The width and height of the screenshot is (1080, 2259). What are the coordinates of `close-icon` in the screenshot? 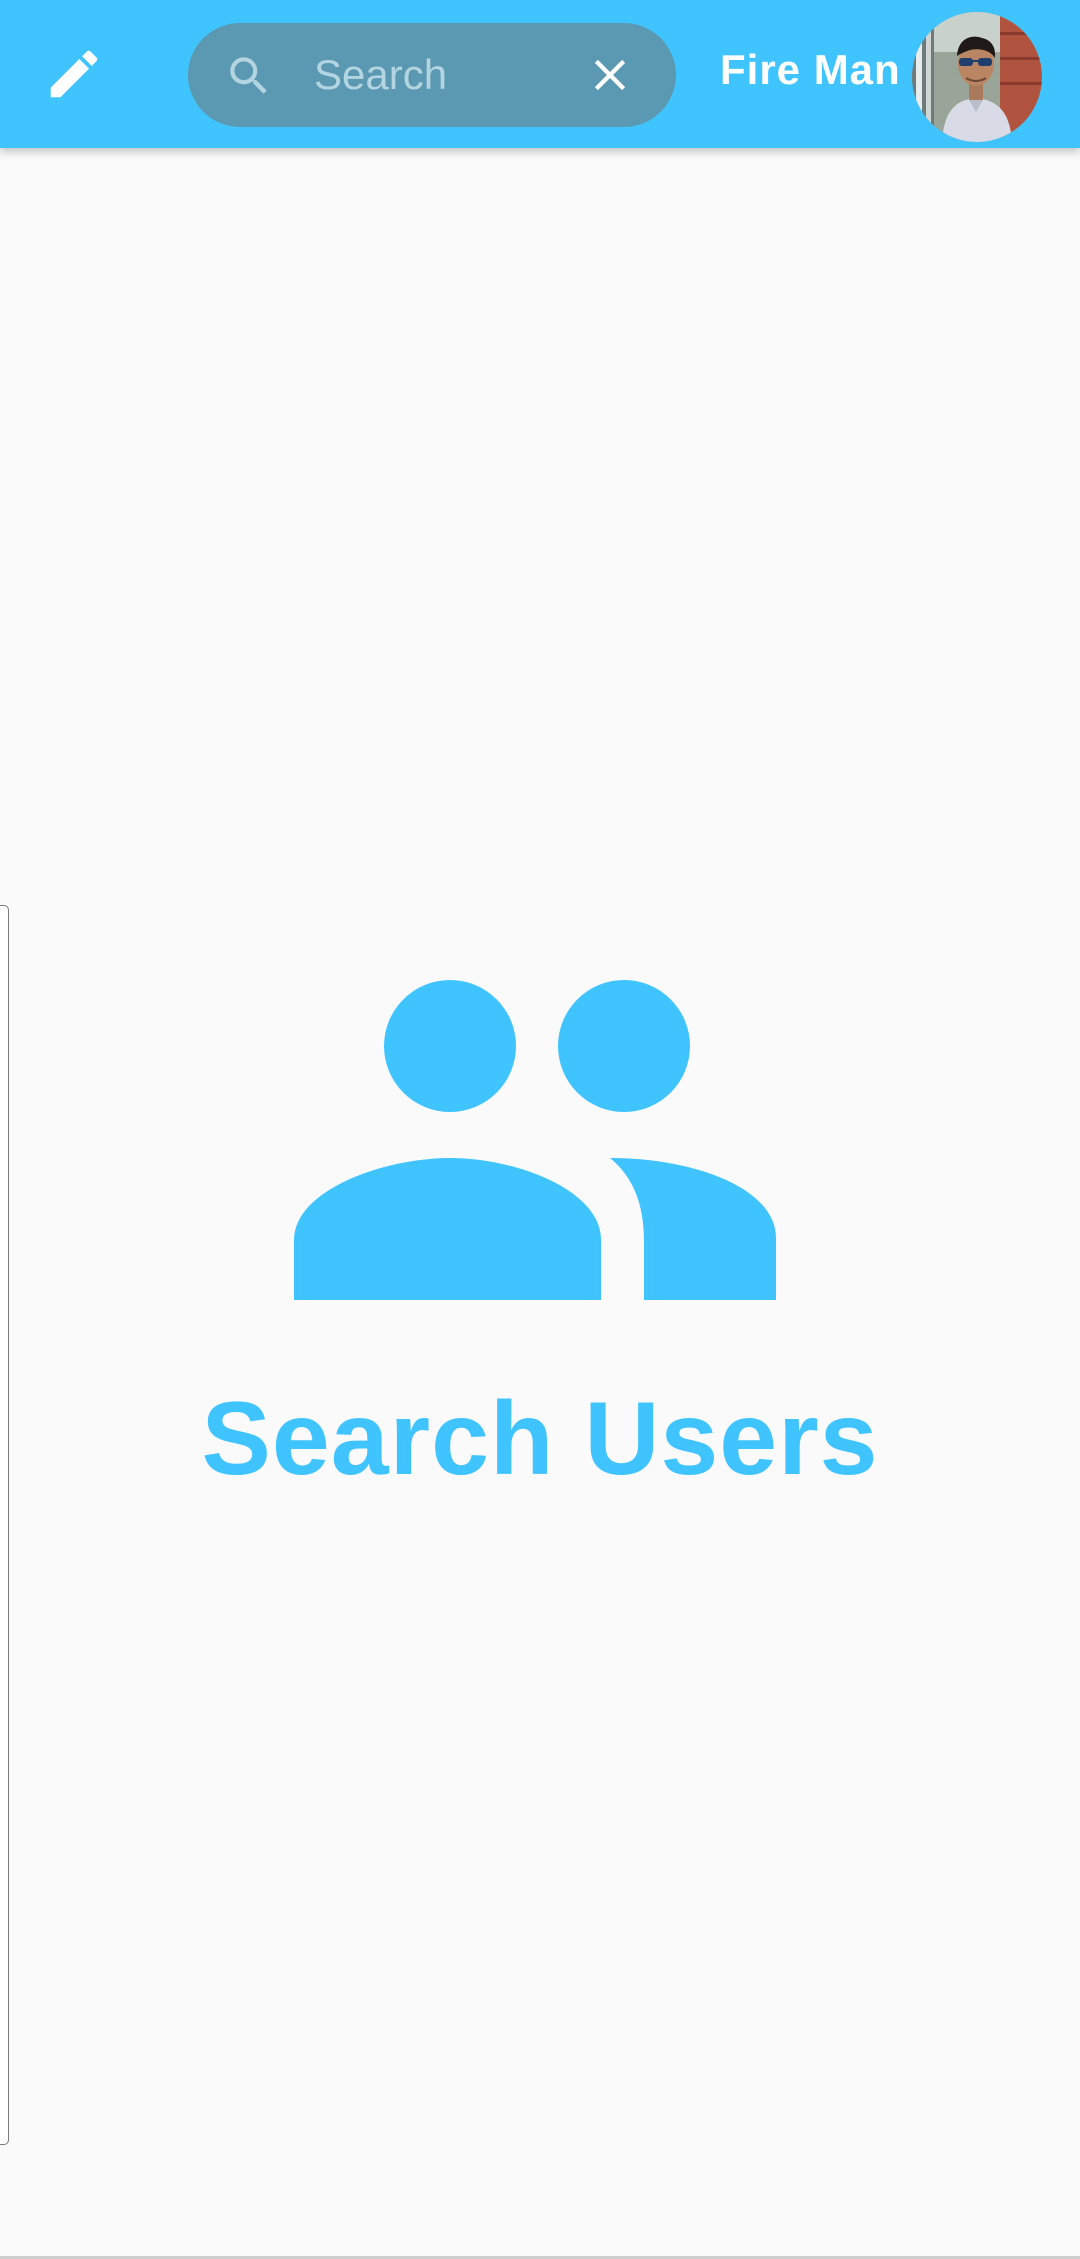 It's located at (610, 75).